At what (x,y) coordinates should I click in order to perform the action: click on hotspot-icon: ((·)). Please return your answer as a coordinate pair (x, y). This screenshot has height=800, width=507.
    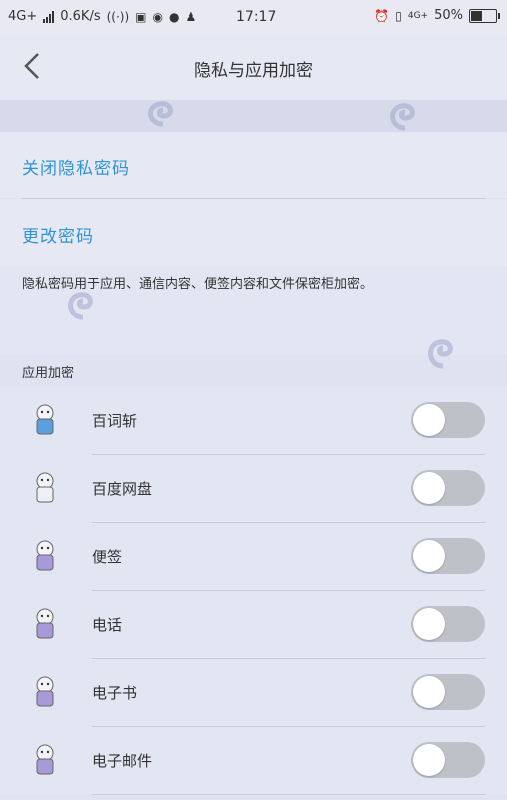
    Looking at the image, I should click on (118, 16).